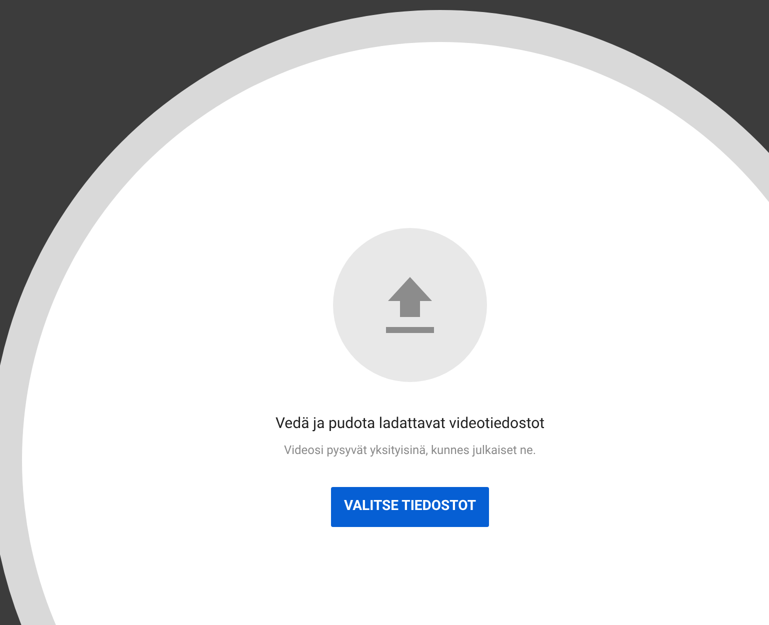 The image size is (769, 625). What do you see at coordinates (410, 305) in the screenshot?
I see `upload-icon` at bounding box center [410, 305].